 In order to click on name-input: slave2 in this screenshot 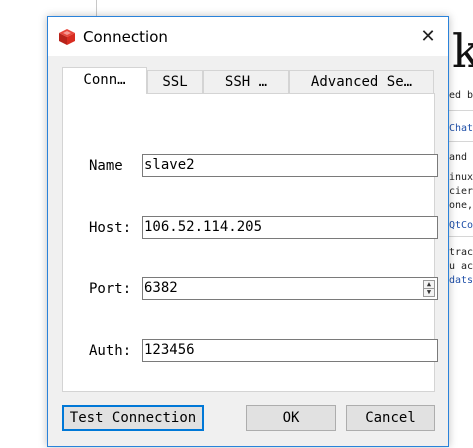, I will do `click(290, 165)`.